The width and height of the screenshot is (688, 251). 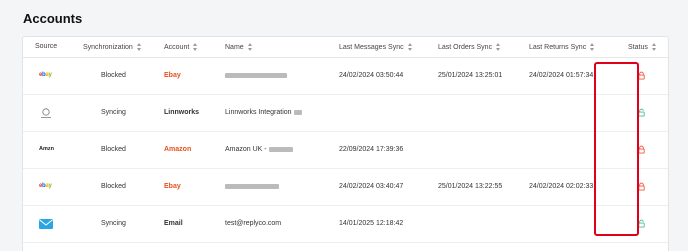 I want to click on email-icon, so click(x=46, y=224).